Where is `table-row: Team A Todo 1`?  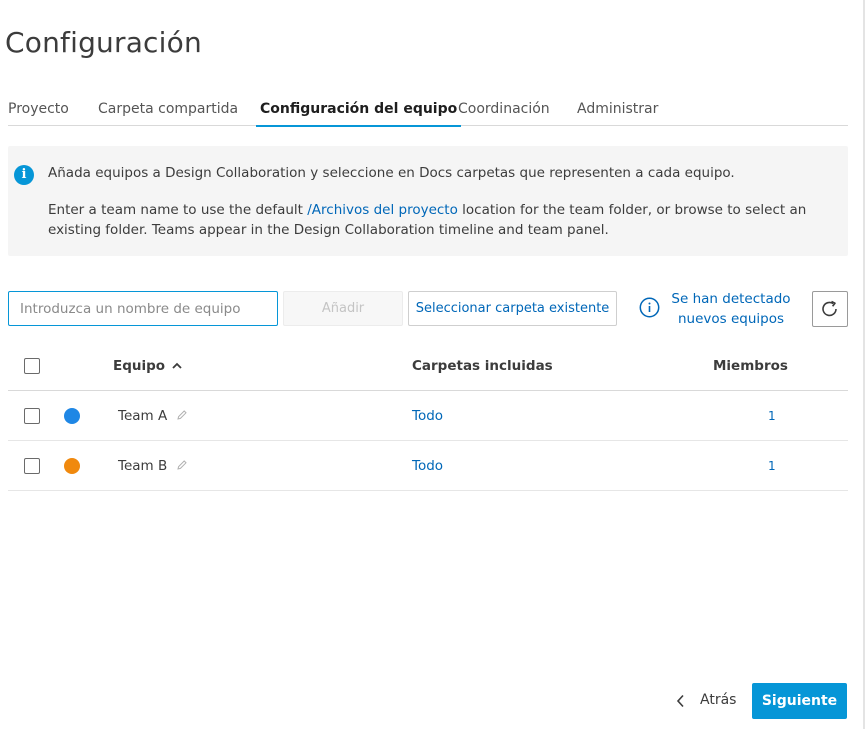
table-row: Team A Todo 1 is located at coordinates (428, 416).